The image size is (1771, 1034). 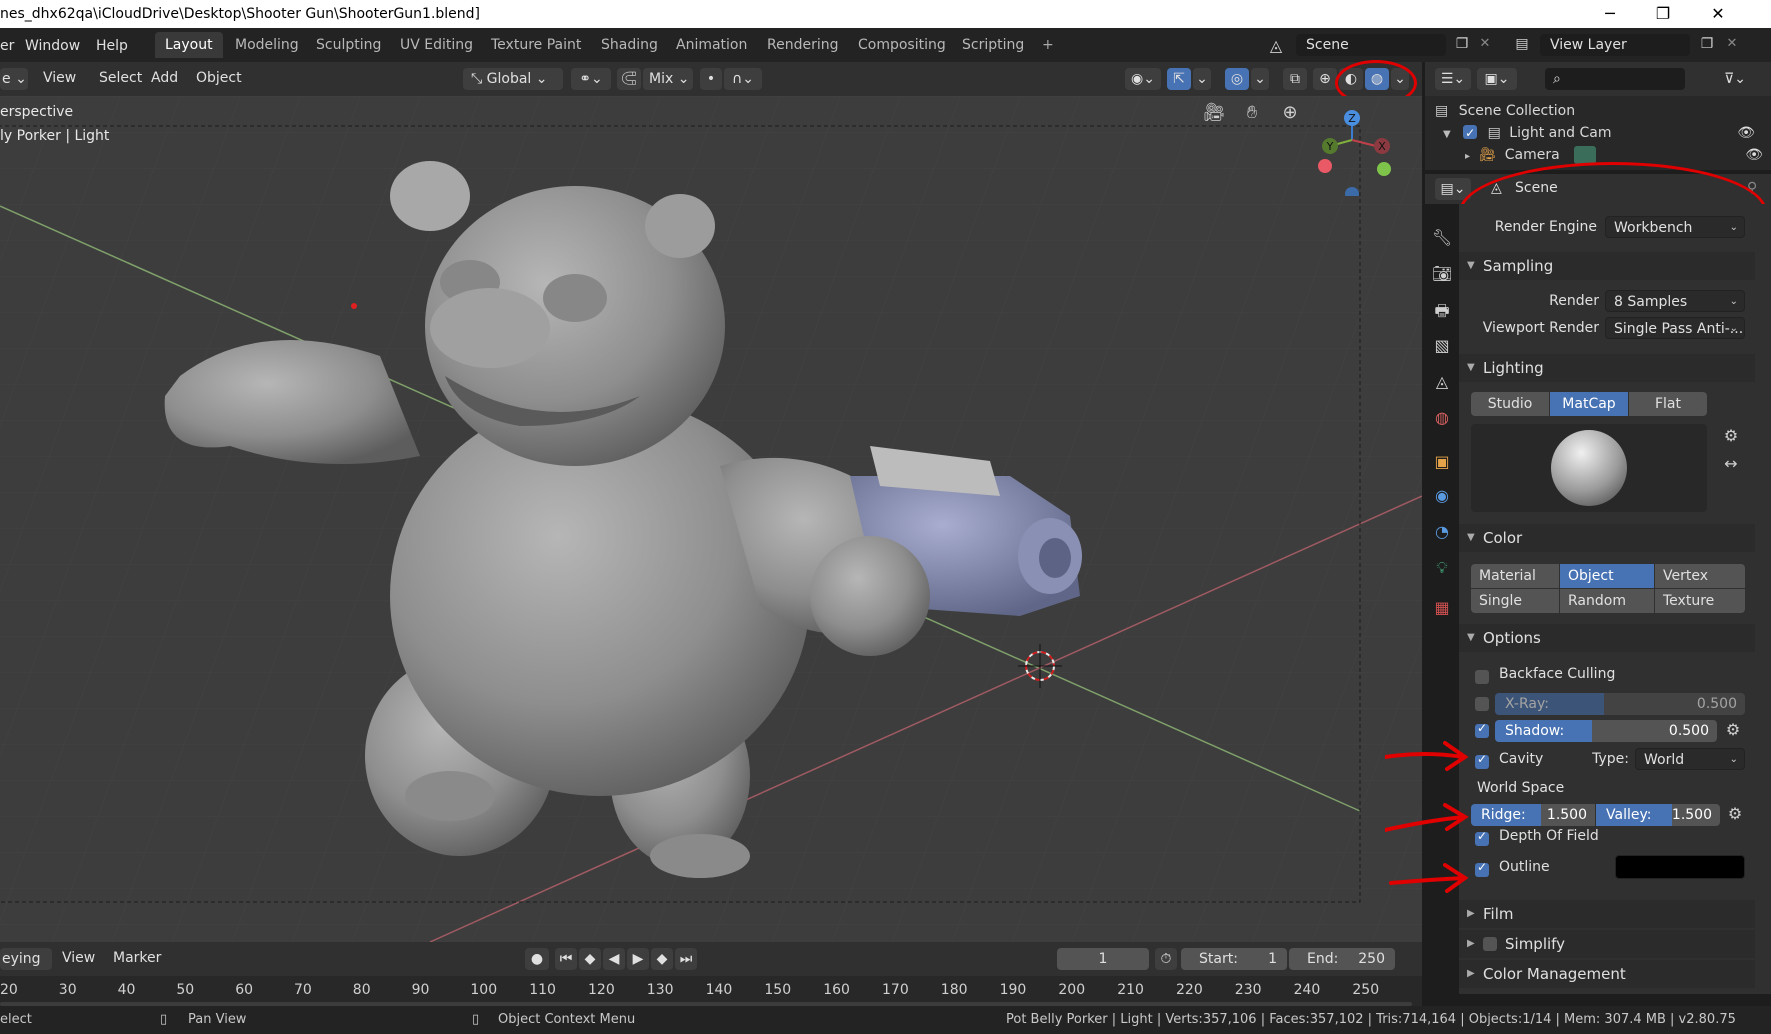 I want to click on physics-tab-icon: ◔, so click(x=1442, y=531).